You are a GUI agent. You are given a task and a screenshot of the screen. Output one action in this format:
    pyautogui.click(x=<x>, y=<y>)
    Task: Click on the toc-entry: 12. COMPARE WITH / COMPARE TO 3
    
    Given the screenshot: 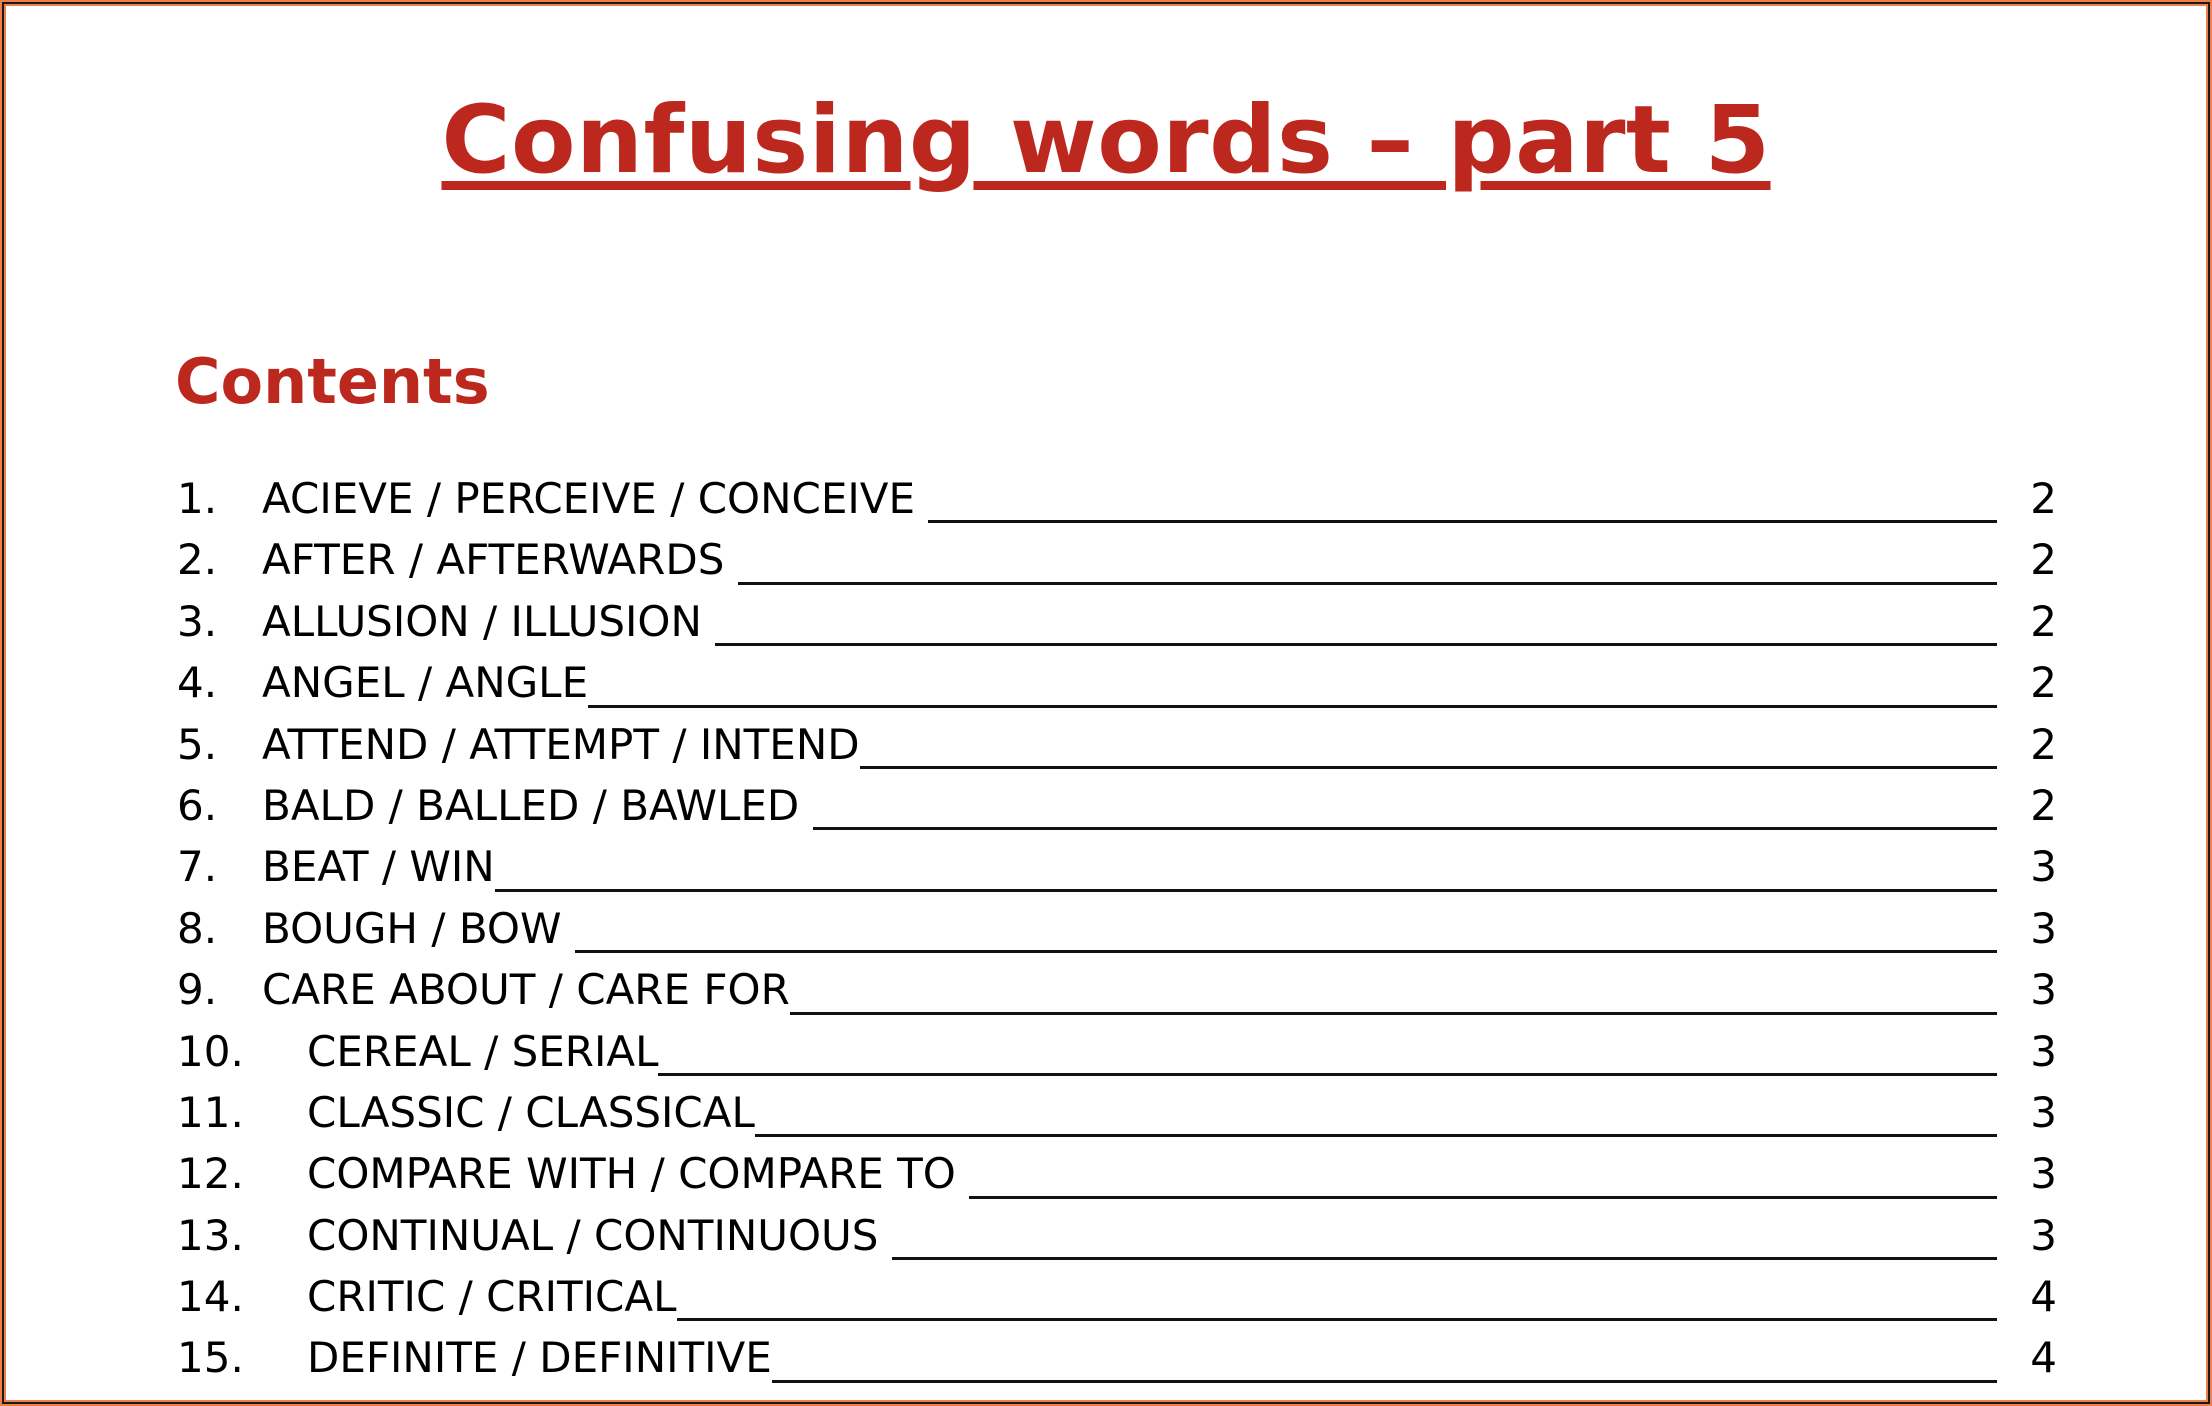 What is the action you would take?
    pyautogui.click(x=1117, y=1177)
    